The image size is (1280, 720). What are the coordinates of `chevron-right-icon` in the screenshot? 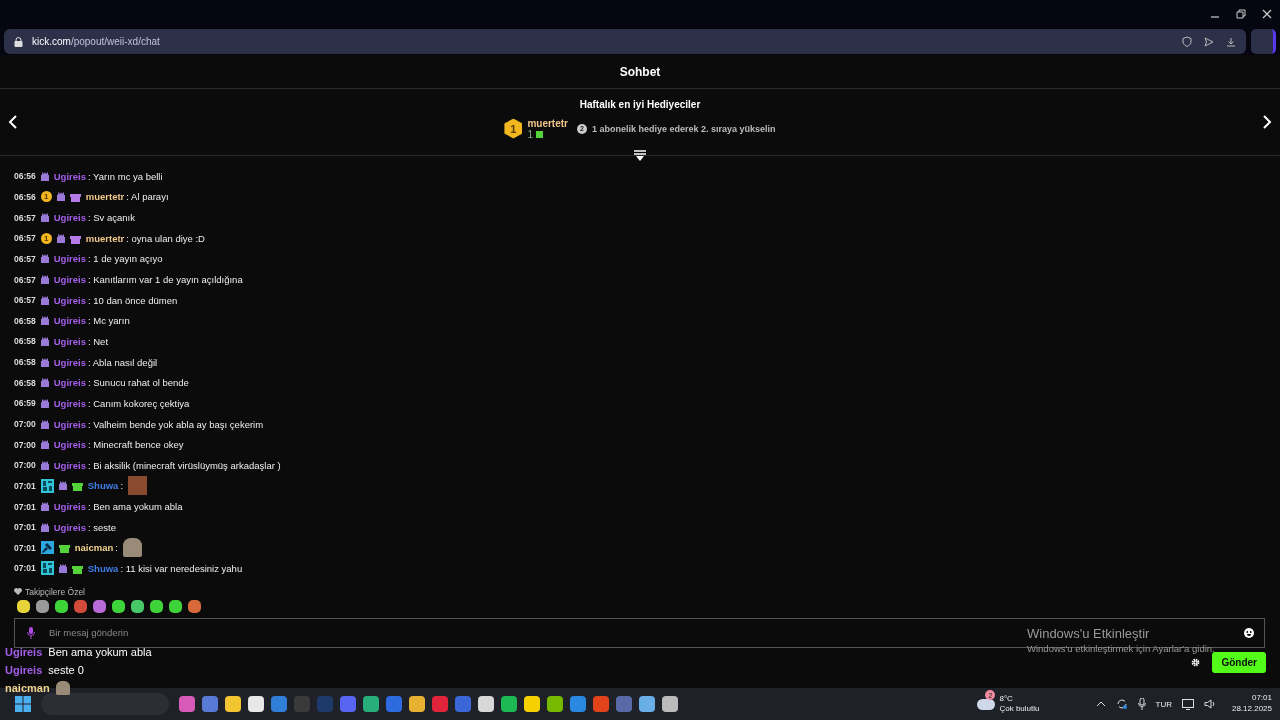 It's located at (1267, 122).